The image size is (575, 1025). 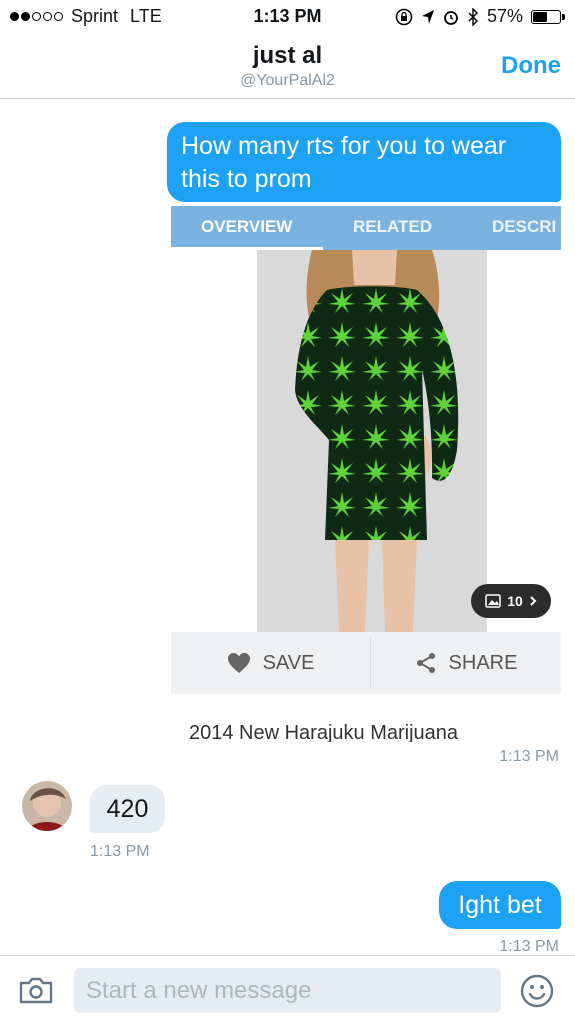 I want to click on product-photo, so click(x=372, y=441).